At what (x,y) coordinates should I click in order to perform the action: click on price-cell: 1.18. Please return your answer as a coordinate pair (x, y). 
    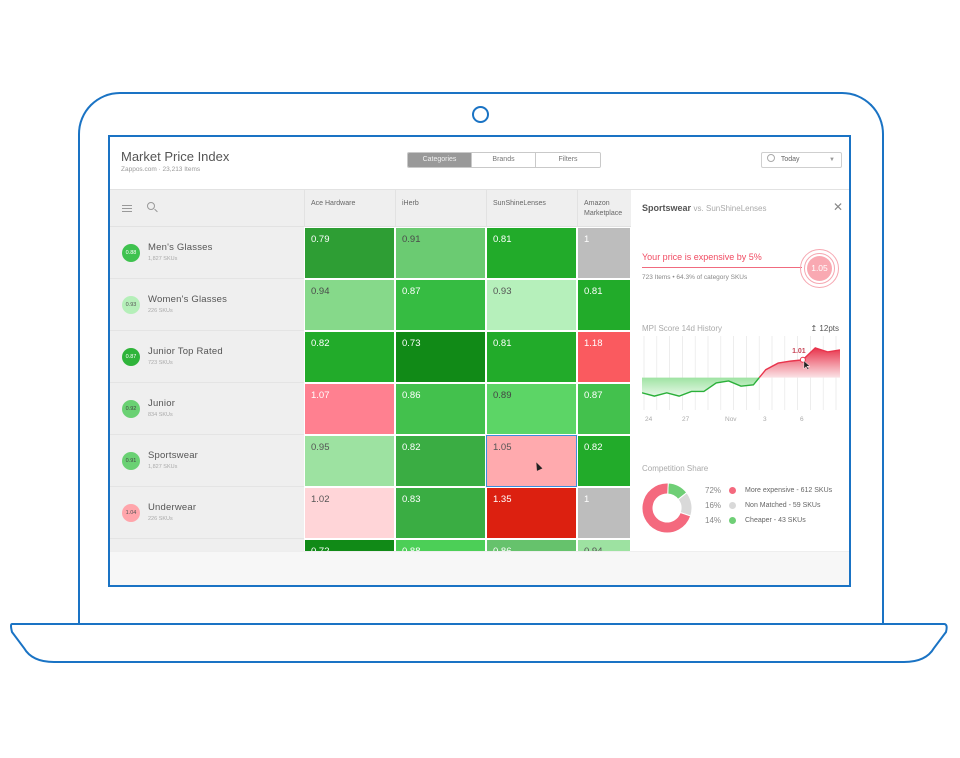
    Looking at the image, I should click on (604, 357).